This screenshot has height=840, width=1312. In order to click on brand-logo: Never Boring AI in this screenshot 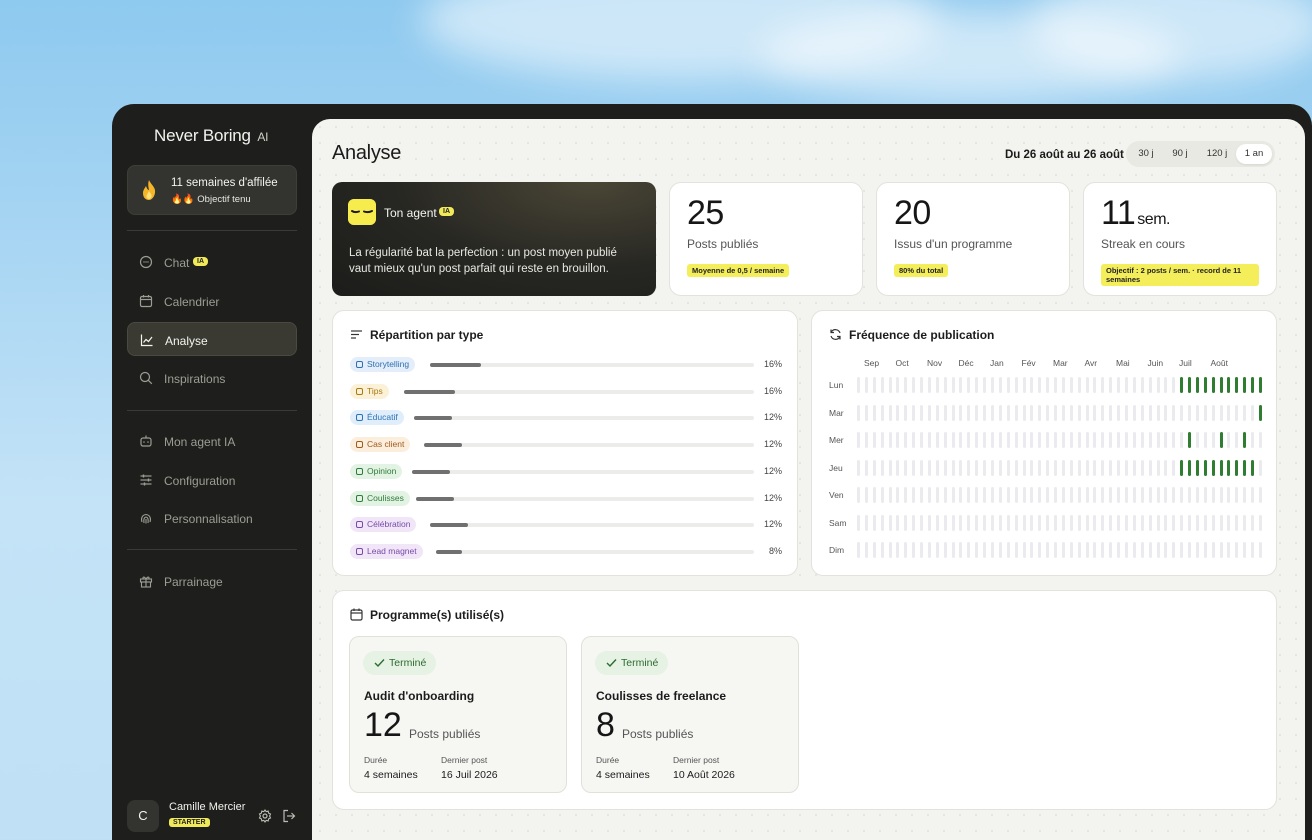, I will do `click(211, 136)`.